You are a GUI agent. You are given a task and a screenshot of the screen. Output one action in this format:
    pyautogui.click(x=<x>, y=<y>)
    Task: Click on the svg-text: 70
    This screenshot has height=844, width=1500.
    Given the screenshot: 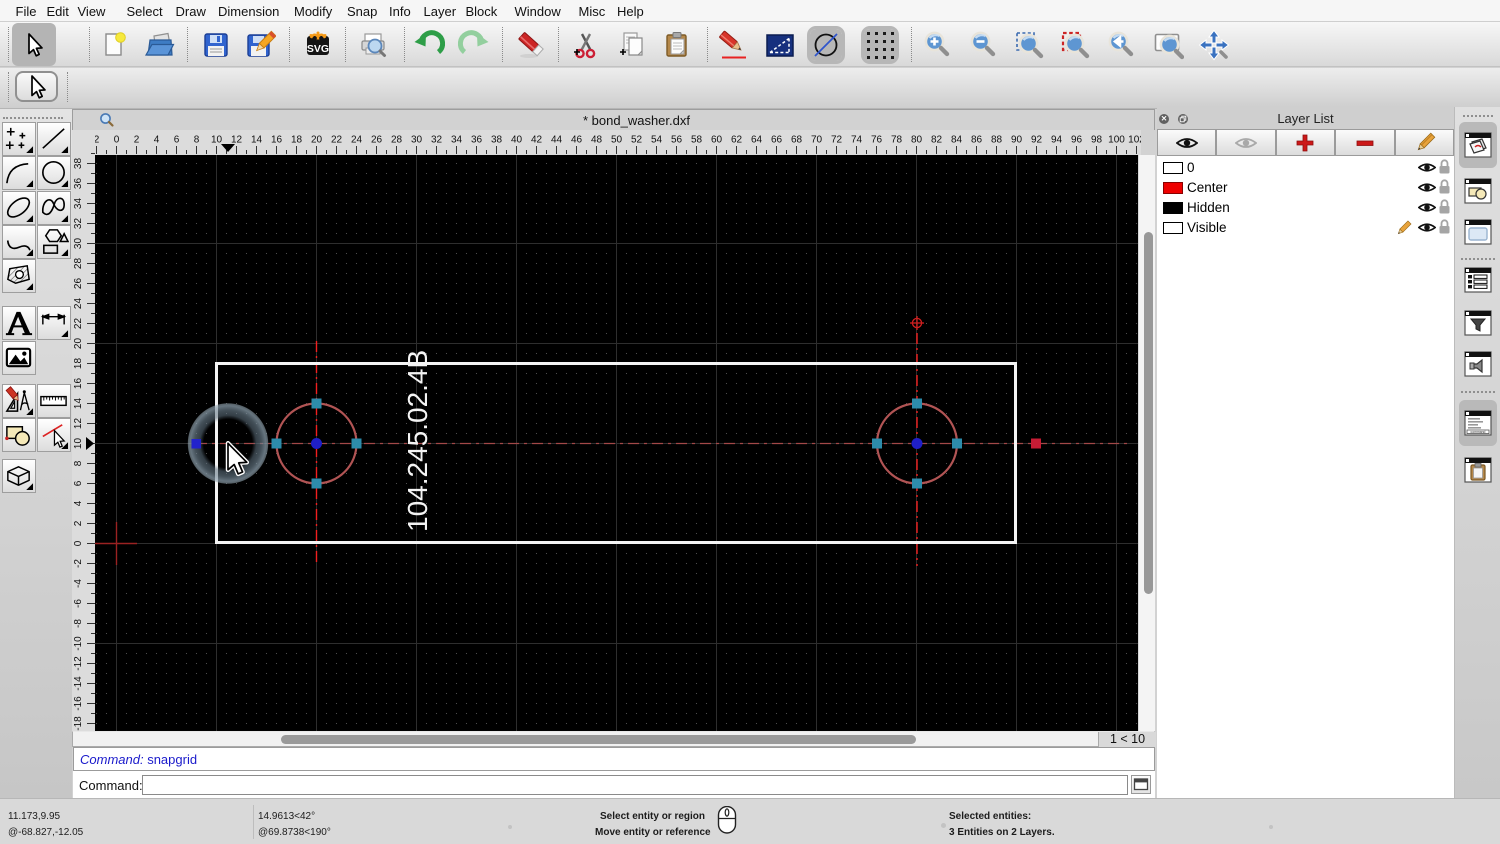 What is the action you would take?
    pyautogui.click(x=817, y=140)
    